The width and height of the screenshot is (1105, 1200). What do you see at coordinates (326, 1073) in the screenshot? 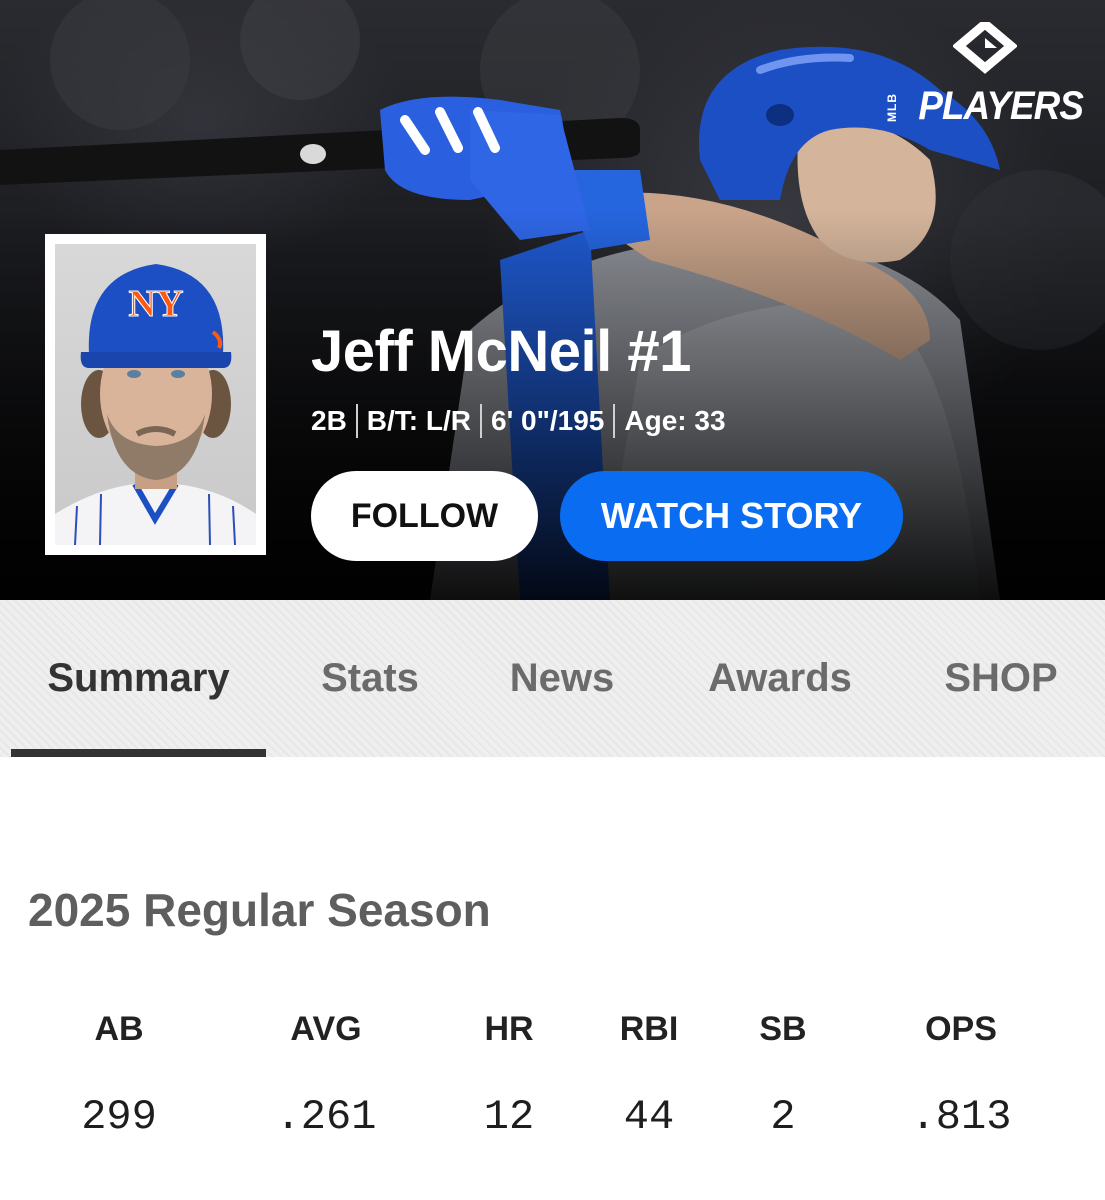
I see `stat-avg: AVG .261` at bounding box center [326, 1073].